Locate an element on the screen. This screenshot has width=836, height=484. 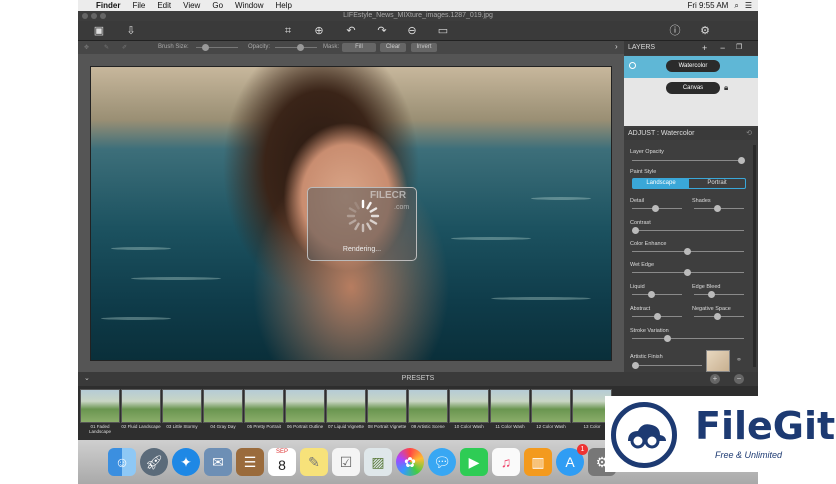
reminders-icon: ☑ is located at coordinates (346, 462).